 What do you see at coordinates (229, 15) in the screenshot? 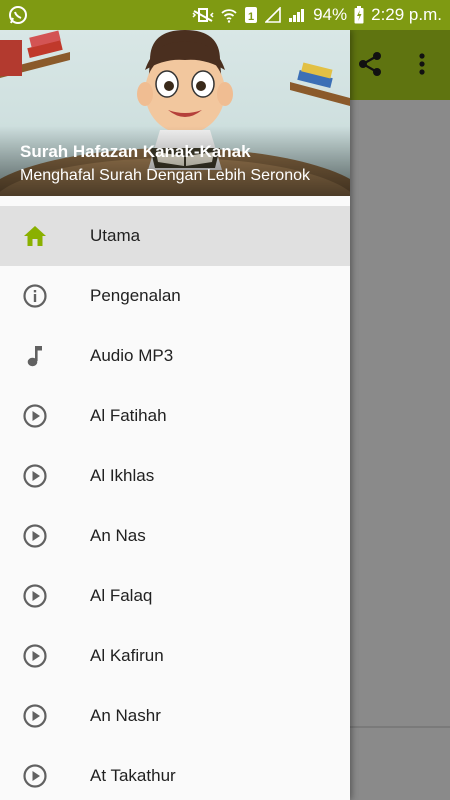
I see `wifi-icon` at bounding box center [229, 15].